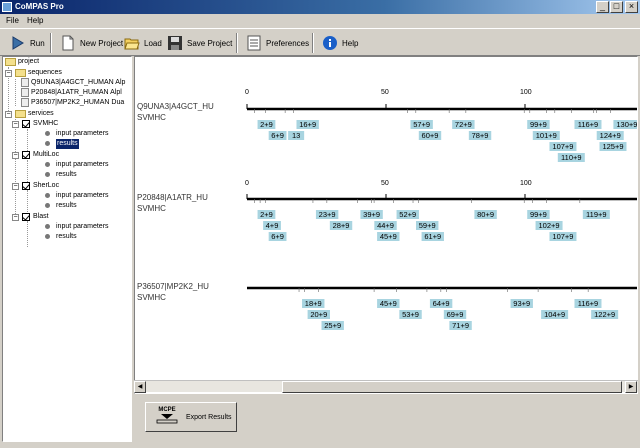  I want to click on export-results-button: MCPE Export Results, so click(191, 417).